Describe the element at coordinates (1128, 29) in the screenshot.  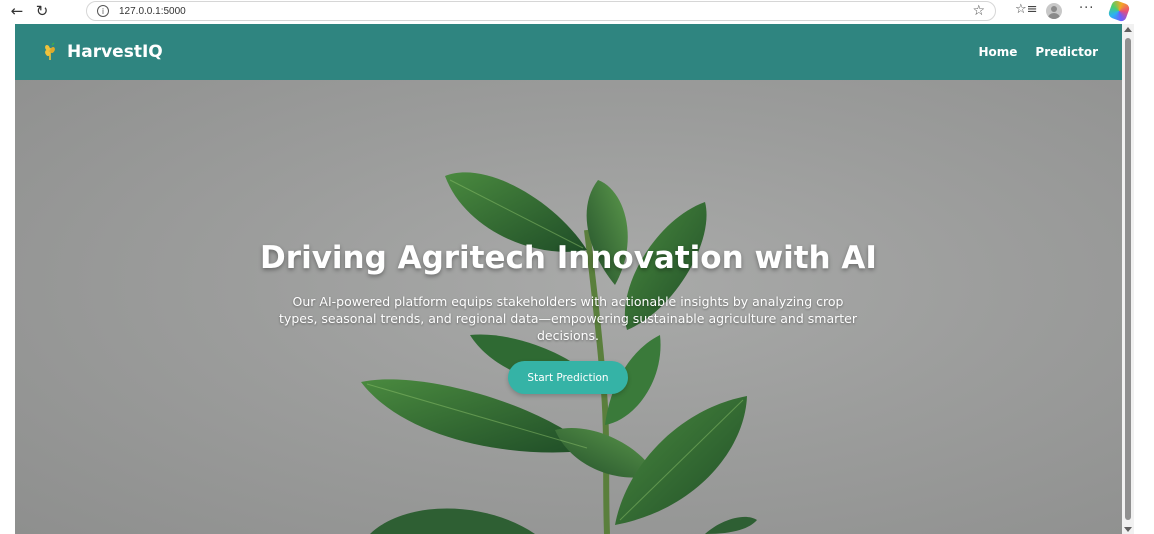
I see `scroll-up-icon` at that location.